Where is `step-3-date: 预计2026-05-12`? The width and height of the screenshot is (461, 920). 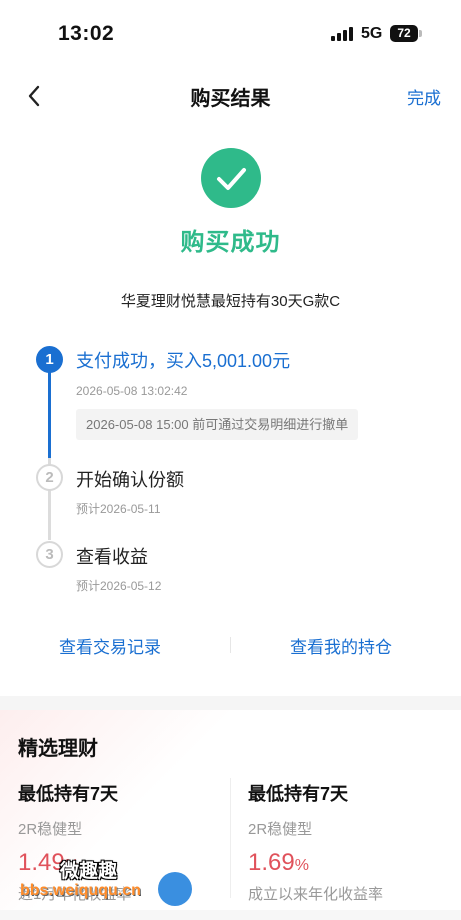 step-3-date: 预计2026-05-12 is located at coordinates (119, 586).